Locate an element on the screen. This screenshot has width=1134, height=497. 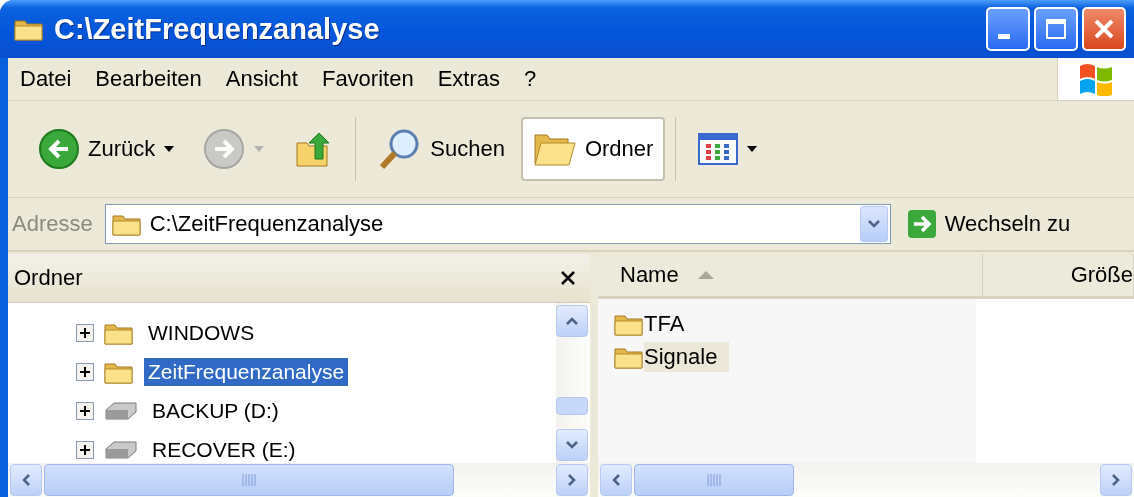
chevron-down-icon is located at coordinates (873, 224).